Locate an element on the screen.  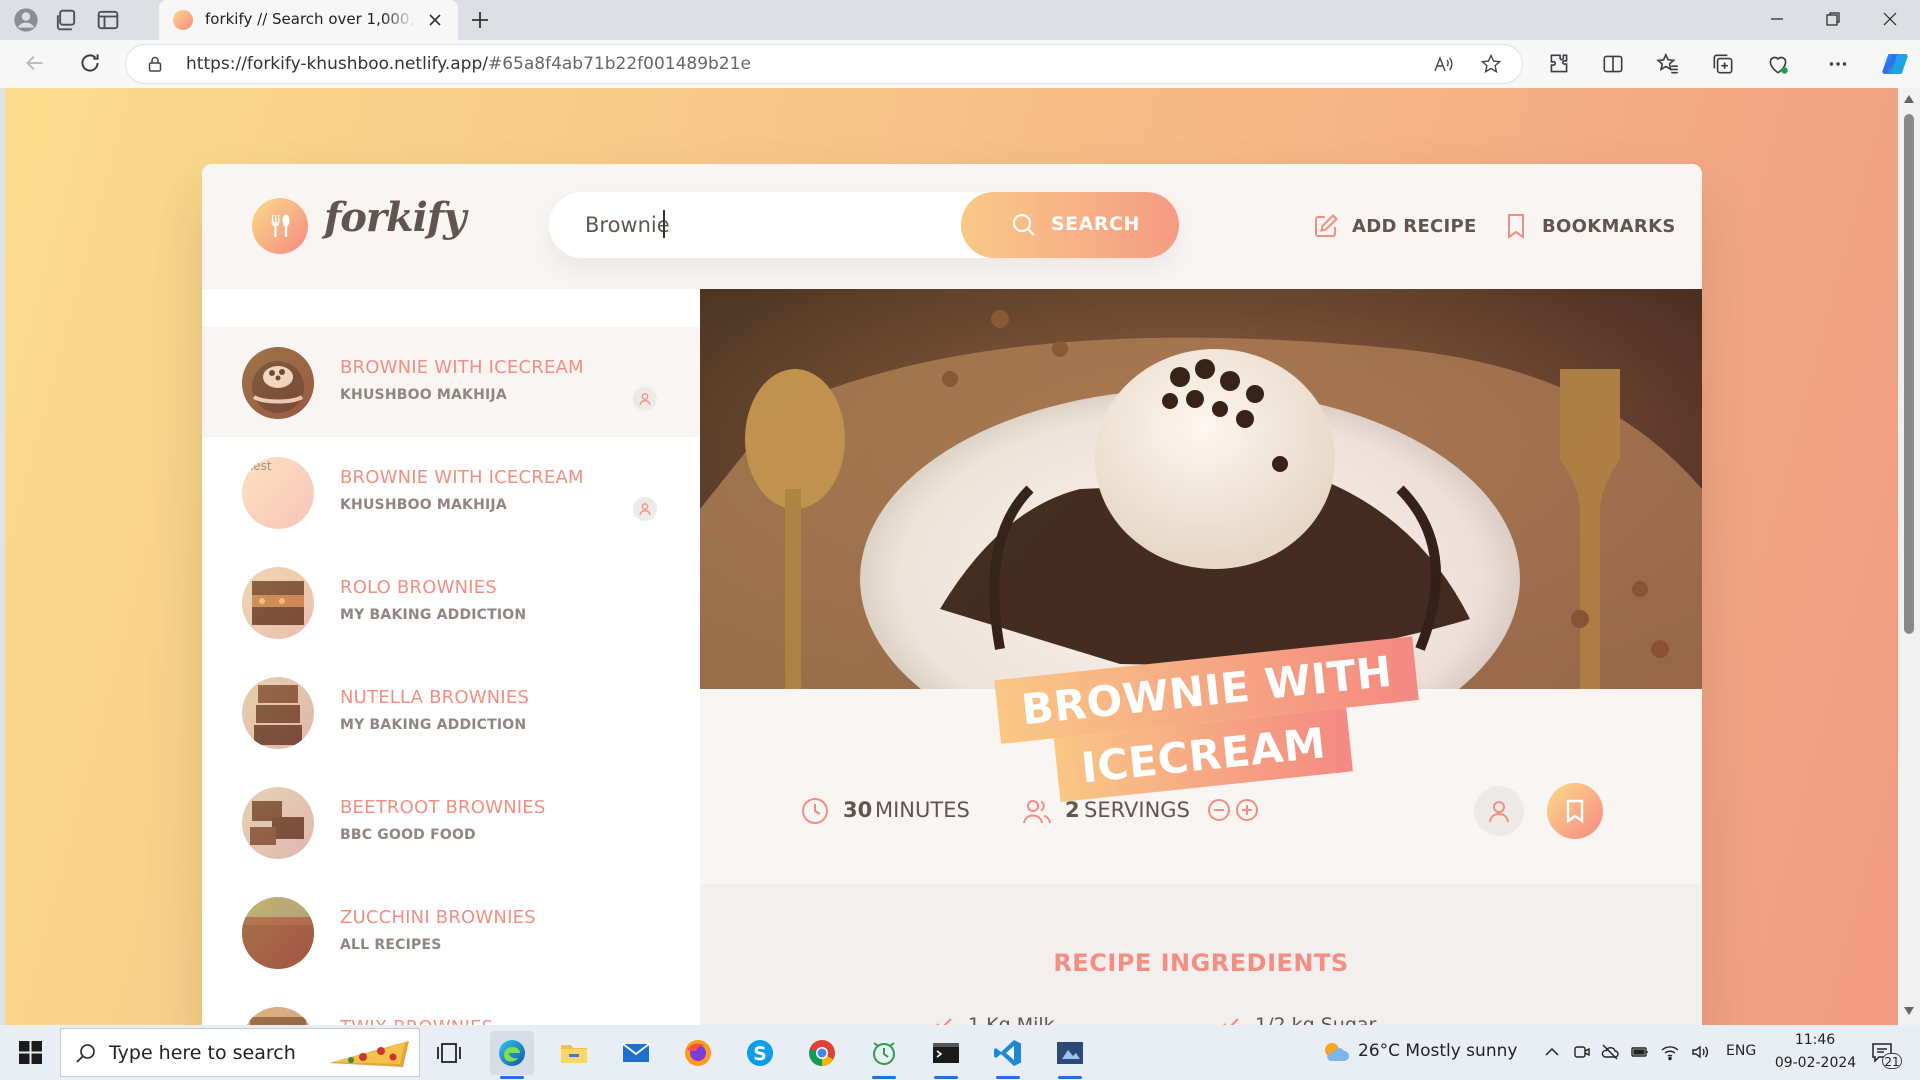
search-highlight-pizza-icon is located at coordinates (369, 1052).